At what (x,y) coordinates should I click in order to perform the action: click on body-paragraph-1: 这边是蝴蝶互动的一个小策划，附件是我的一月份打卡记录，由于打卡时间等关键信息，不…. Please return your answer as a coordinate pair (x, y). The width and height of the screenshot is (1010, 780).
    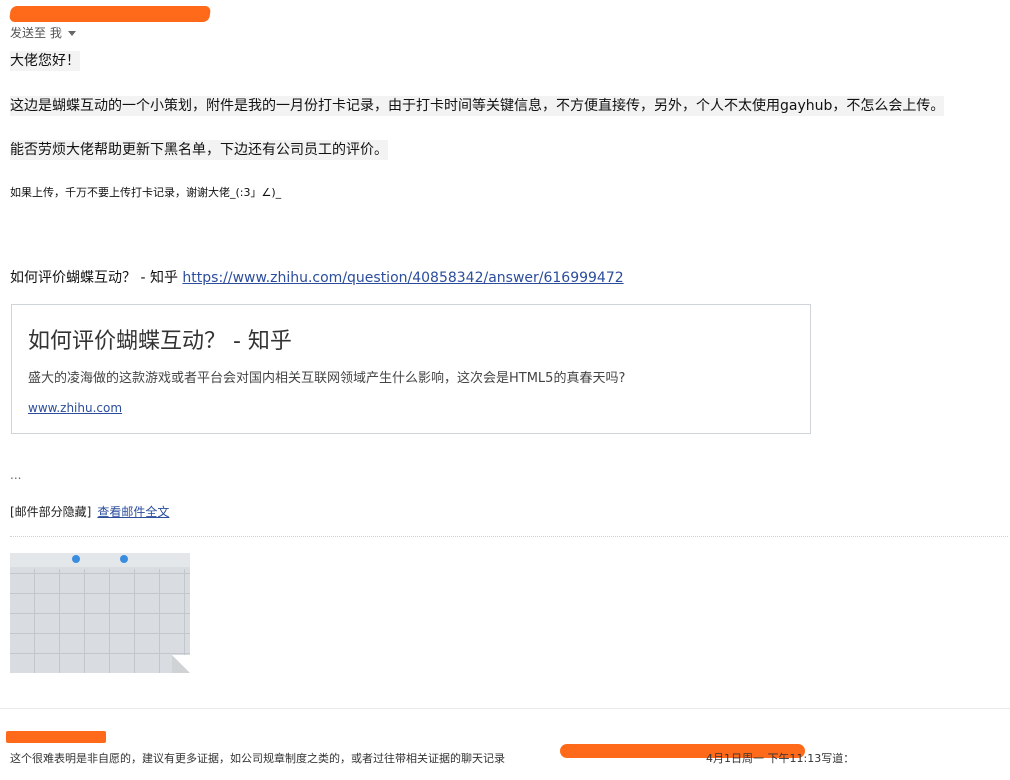
    Looking at the image, I should click on (477, 106).